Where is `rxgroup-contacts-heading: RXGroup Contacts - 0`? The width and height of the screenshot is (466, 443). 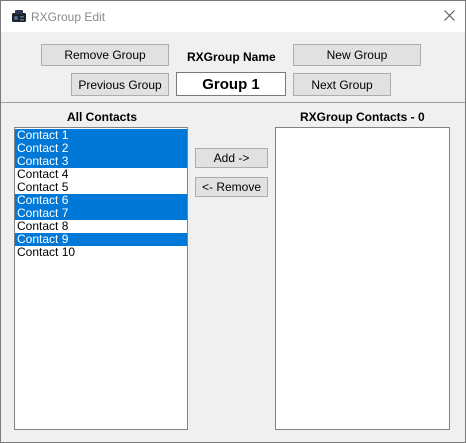
rxgroup-contacts-heading: RXGroup Contacts - 0 is located at coordinates (362, 117).